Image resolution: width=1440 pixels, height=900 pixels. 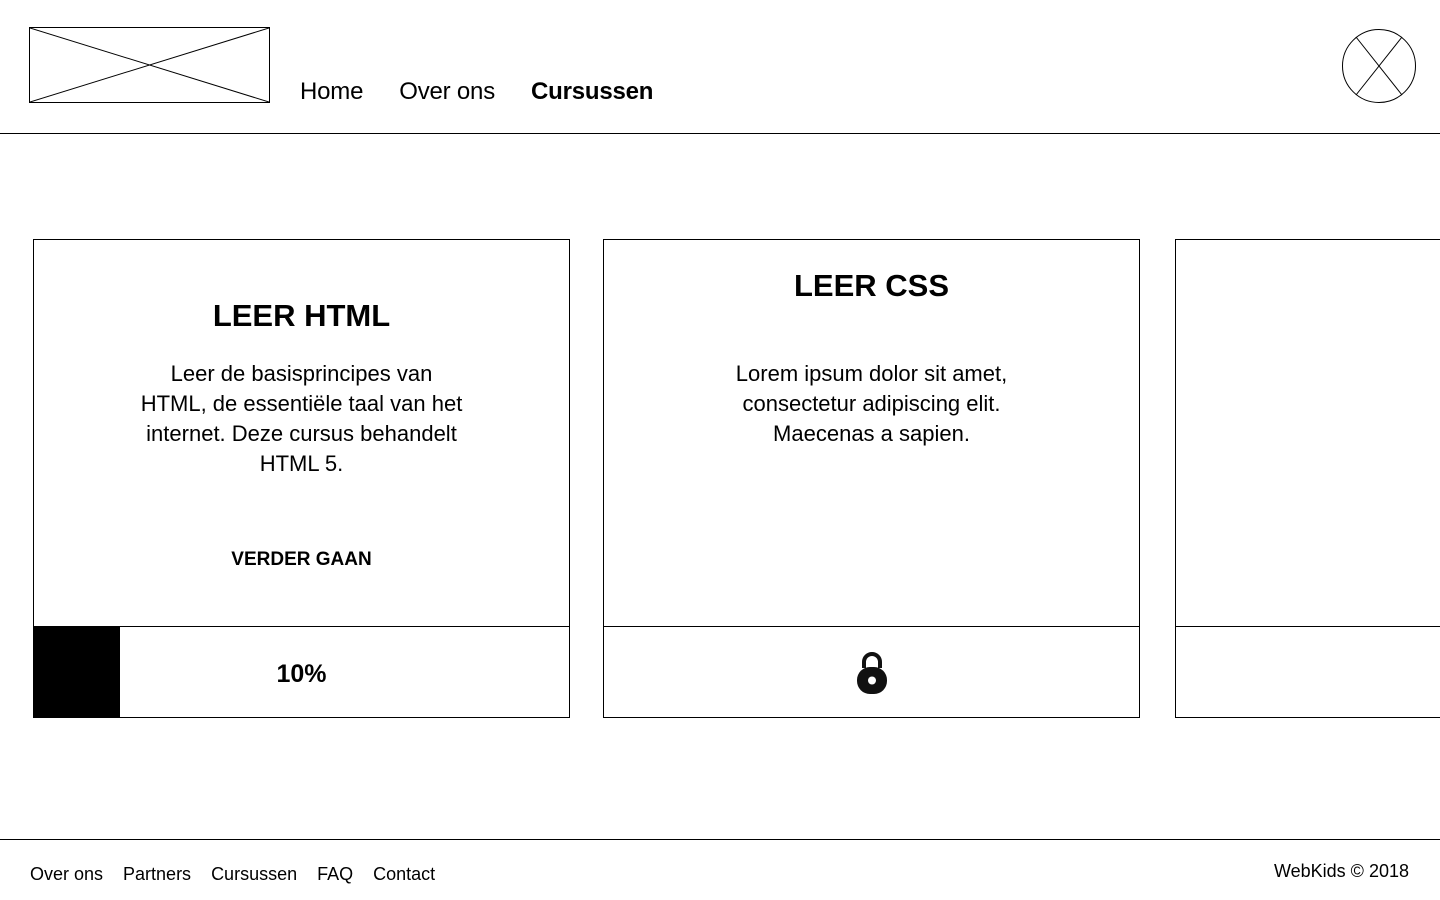 I want to click on progress-label: 10%, so click(x=301, y=674).